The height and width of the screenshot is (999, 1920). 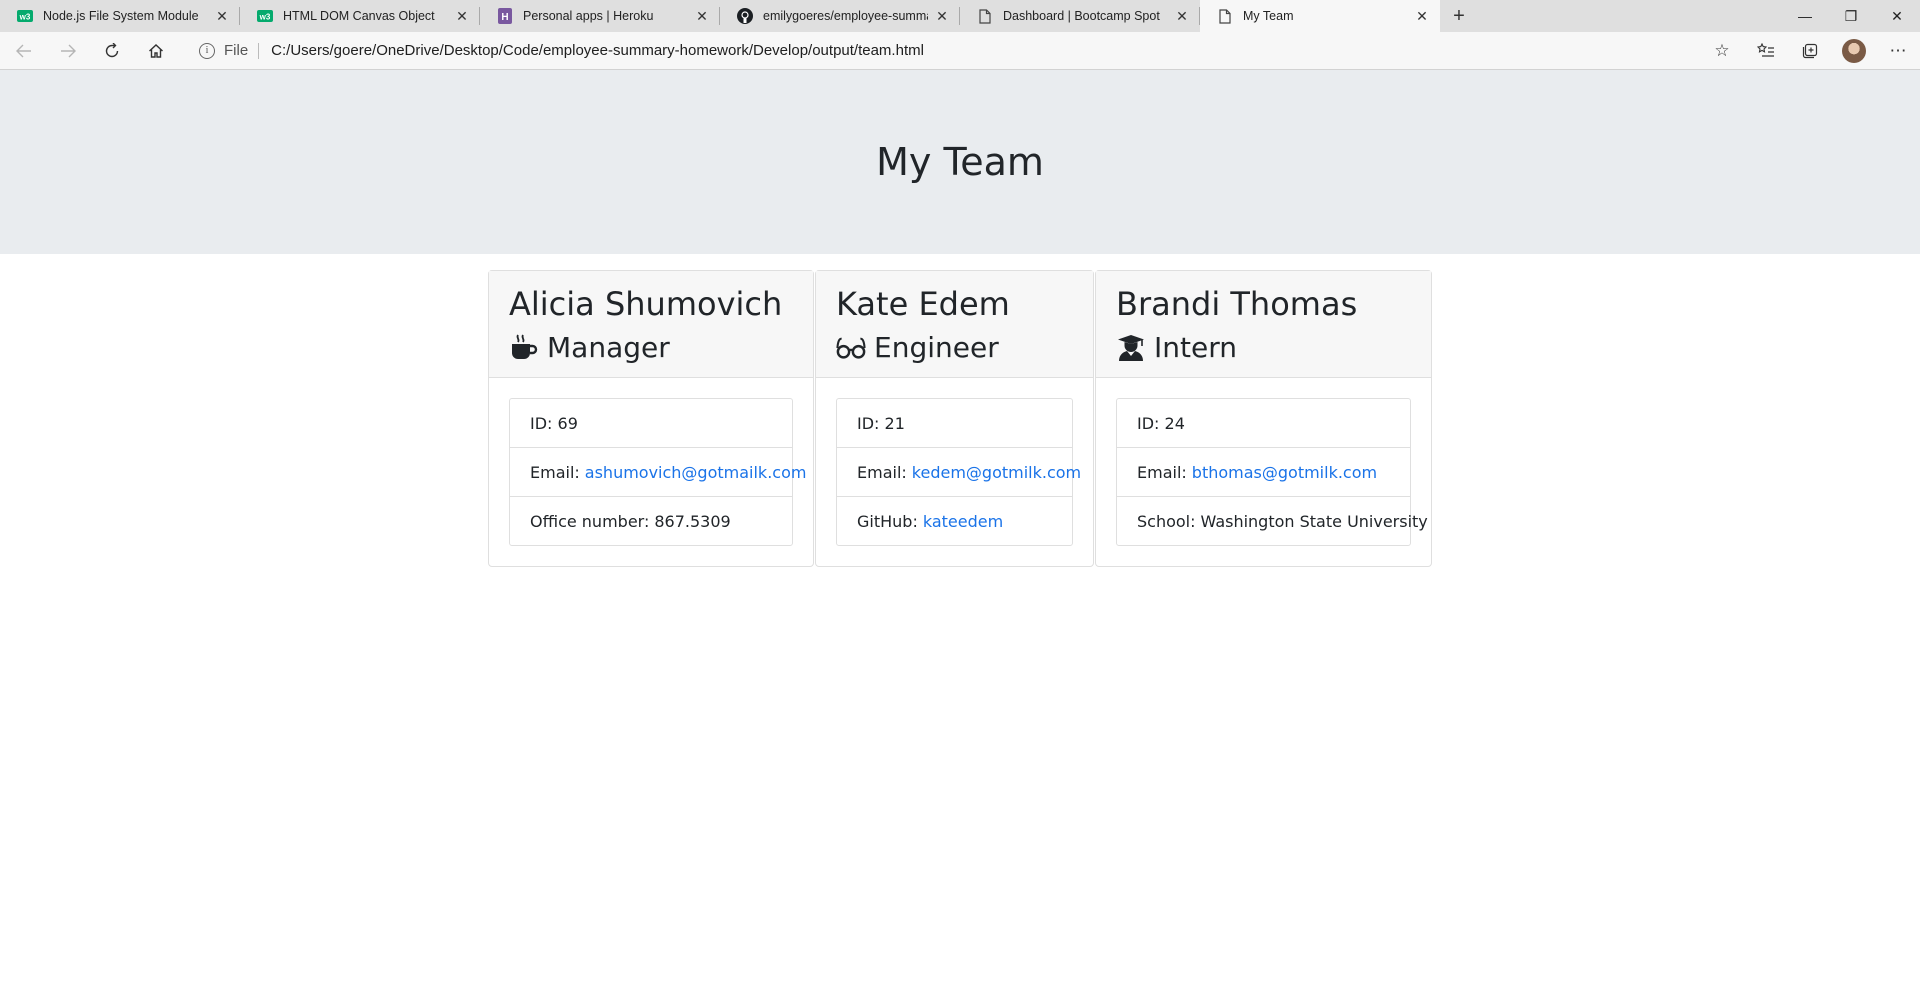 What do you see at coordinates (24, 51) in the screenshot?
I see `back-icon` at bounding box center [24, 51].